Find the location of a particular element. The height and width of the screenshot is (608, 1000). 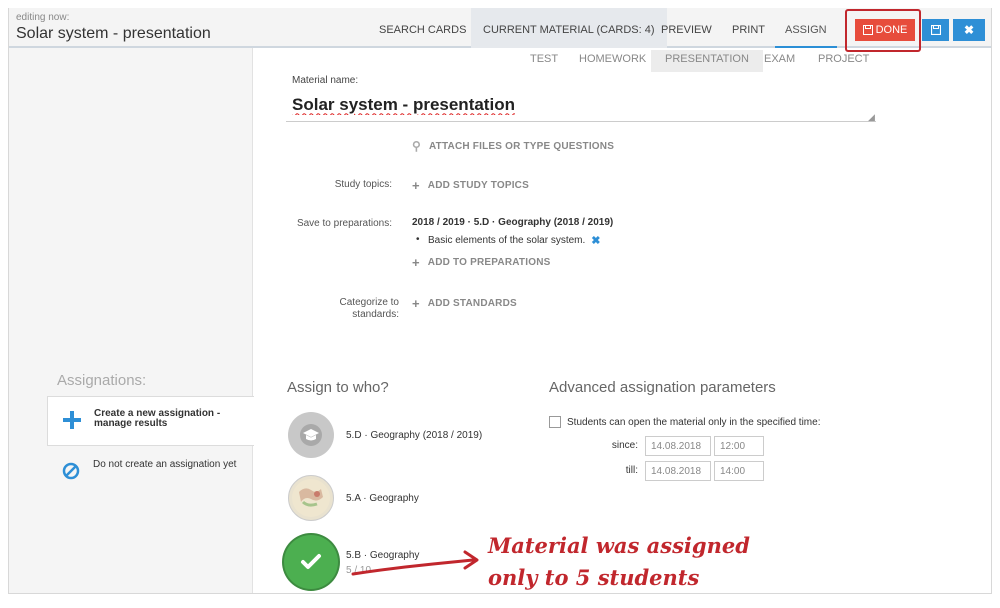

graduation-cap-icon is located at coordinates (311, 435).